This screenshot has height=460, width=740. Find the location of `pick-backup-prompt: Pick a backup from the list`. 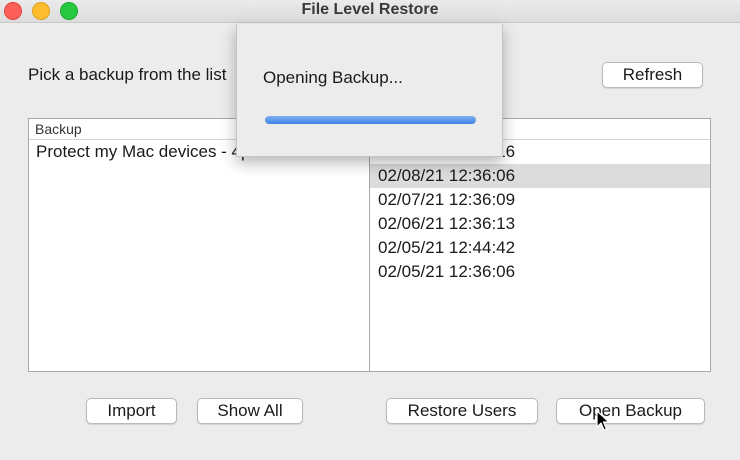

pick-backup-prompt: Pick a backup from the list is located at coordinates (127, 74).